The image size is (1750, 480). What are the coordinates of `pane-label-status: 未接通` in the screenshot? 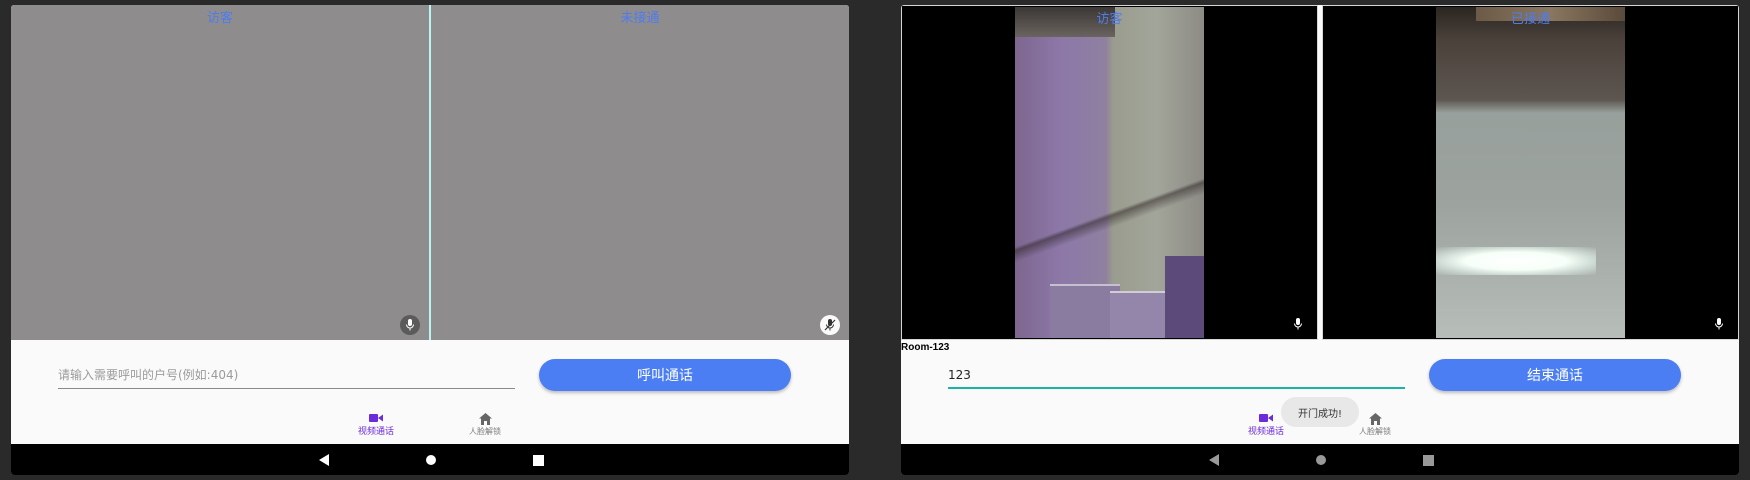 It's located at (640, 18).